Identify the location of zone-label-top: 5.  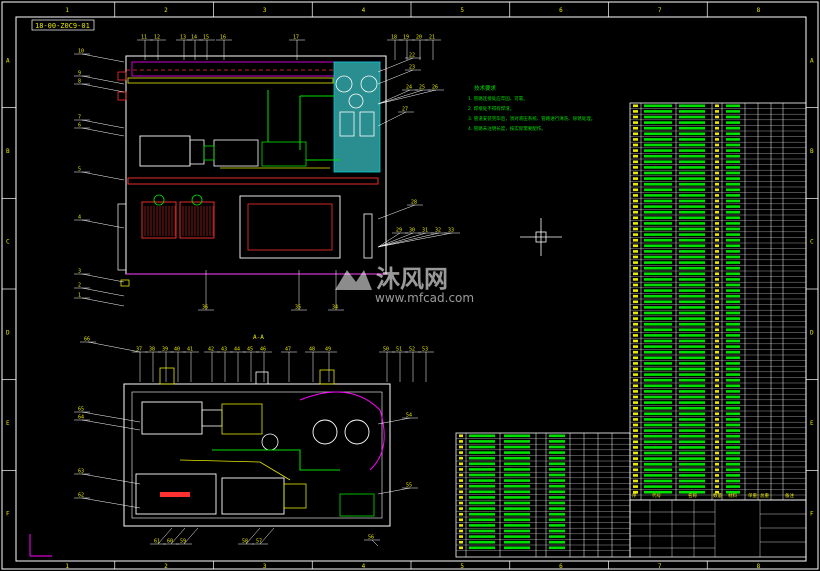
(462, 10).